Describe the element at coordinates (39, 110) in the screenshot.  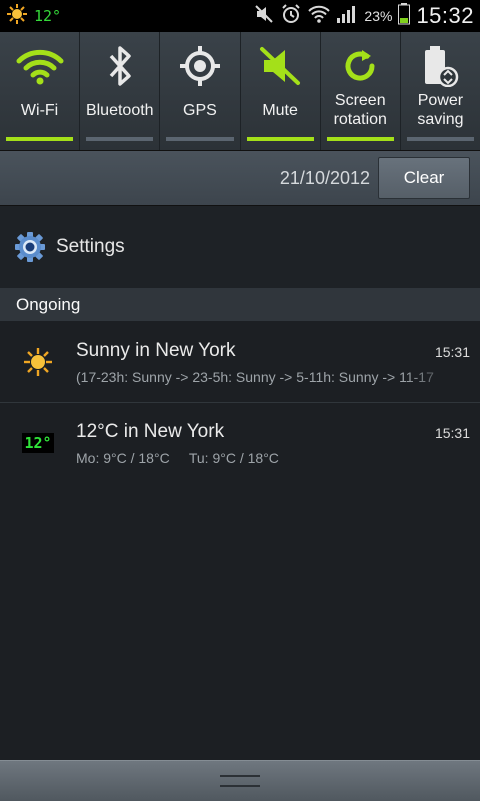
I see `toggle-label: Wi-Fi` at that location.